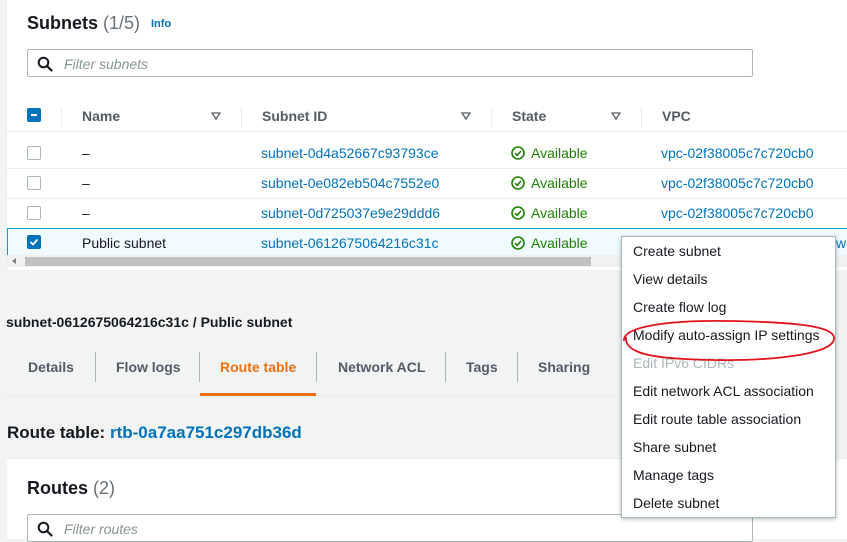 This screenshot has width=847, height=542. Describe the element at coordinates (294, 116) in the screenshot. I see `column-header-subnet-id: Subnet ID` at that location.